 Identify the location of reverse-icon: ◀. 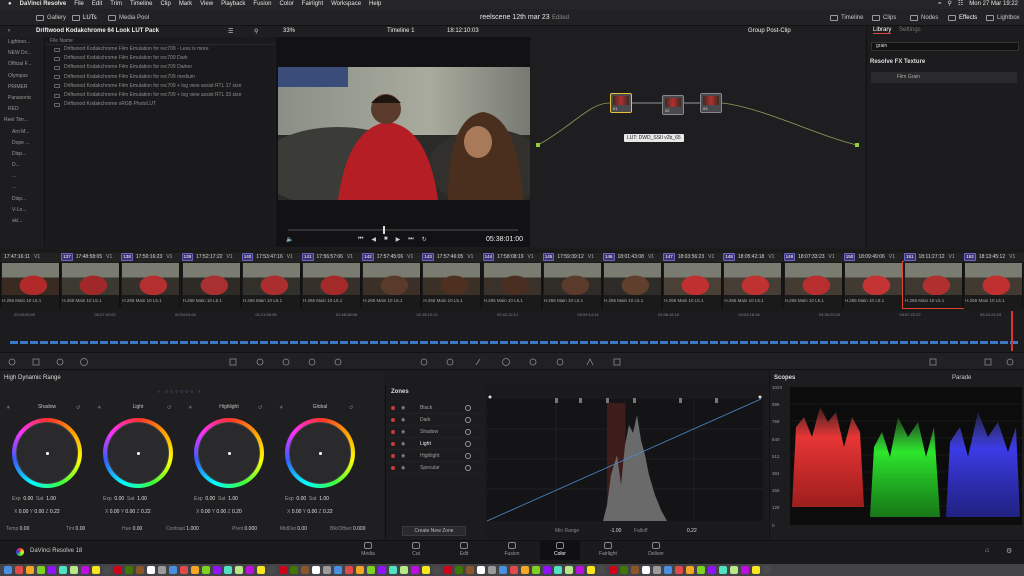
(373, 239).